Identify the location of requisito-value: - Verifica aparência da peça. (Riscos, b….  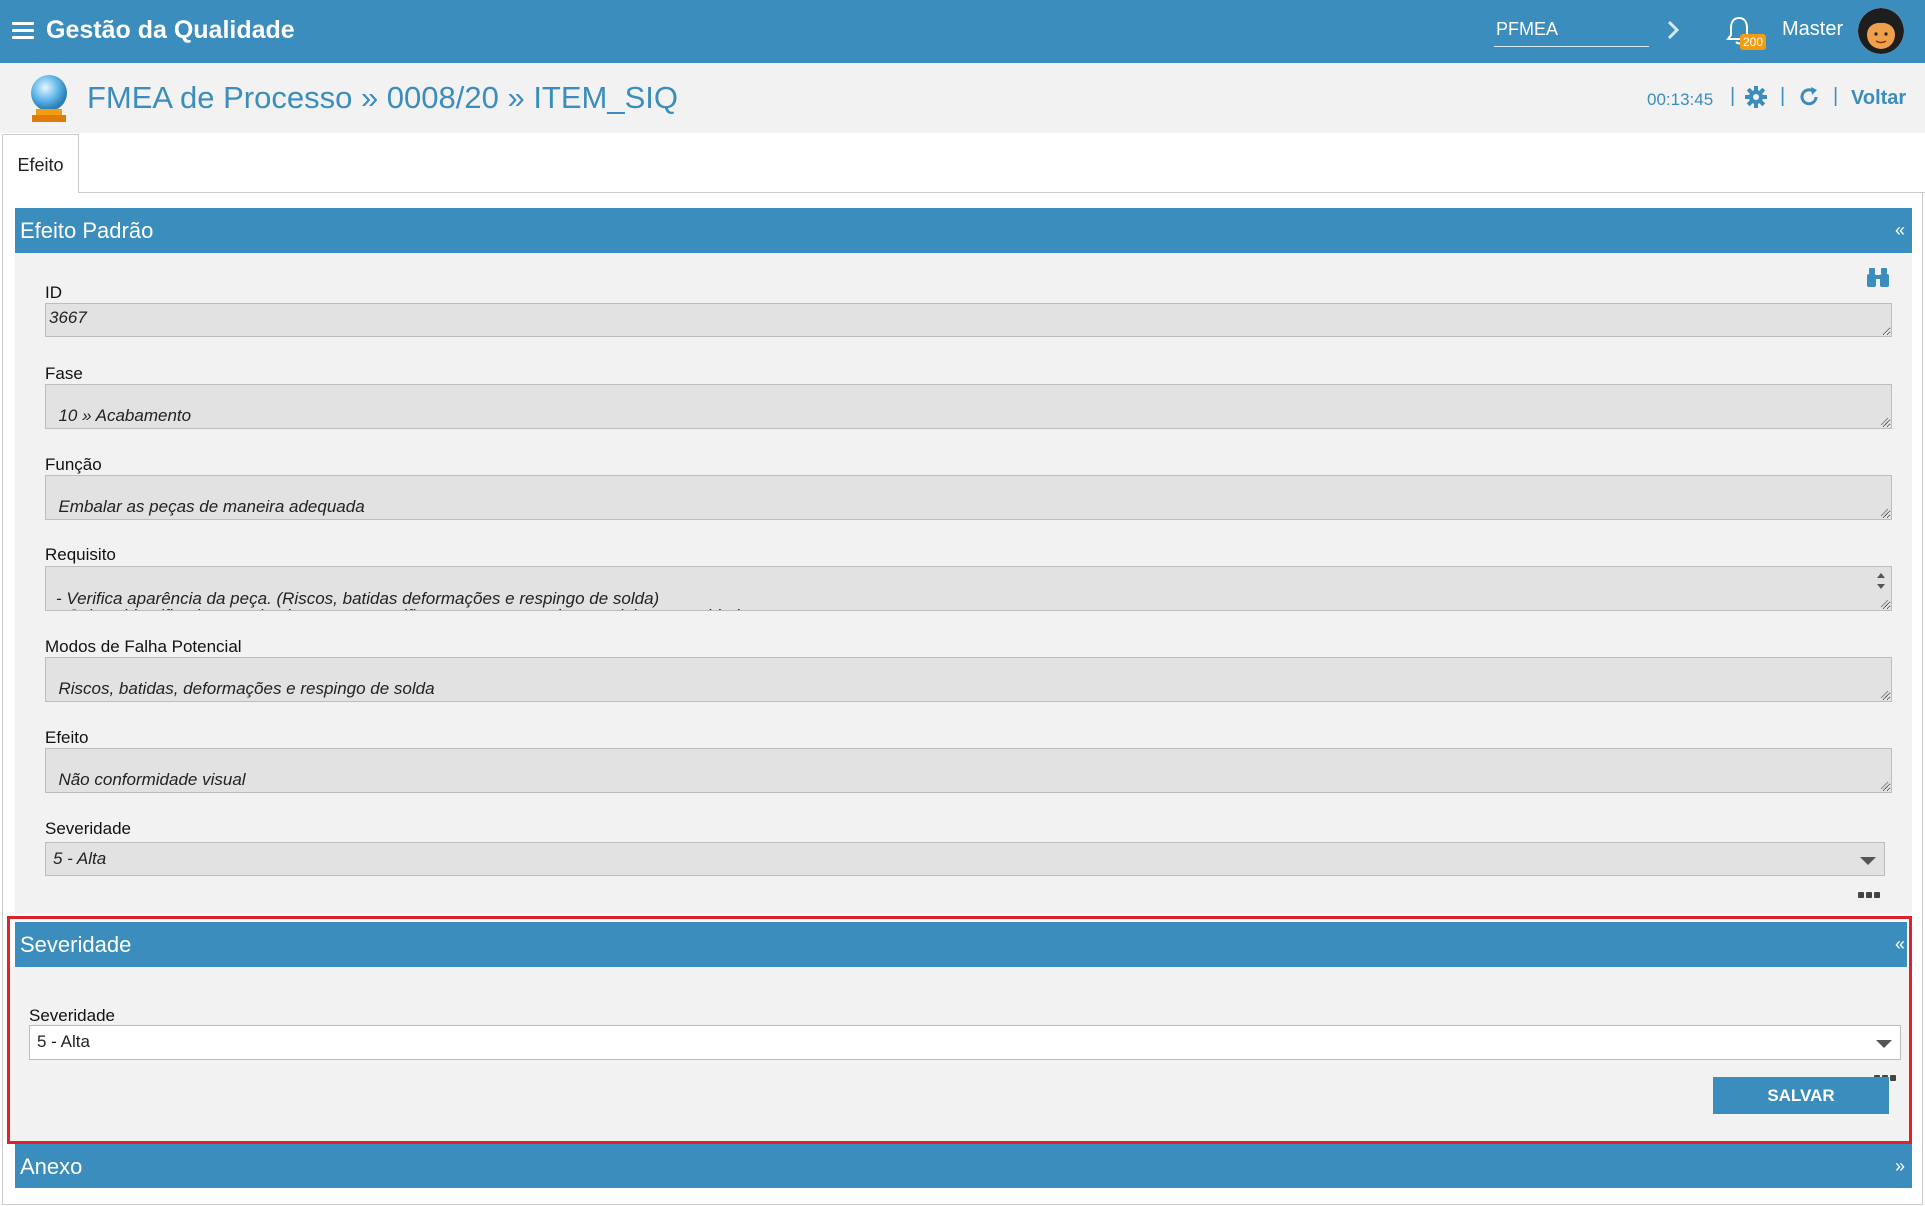
(404, 599).